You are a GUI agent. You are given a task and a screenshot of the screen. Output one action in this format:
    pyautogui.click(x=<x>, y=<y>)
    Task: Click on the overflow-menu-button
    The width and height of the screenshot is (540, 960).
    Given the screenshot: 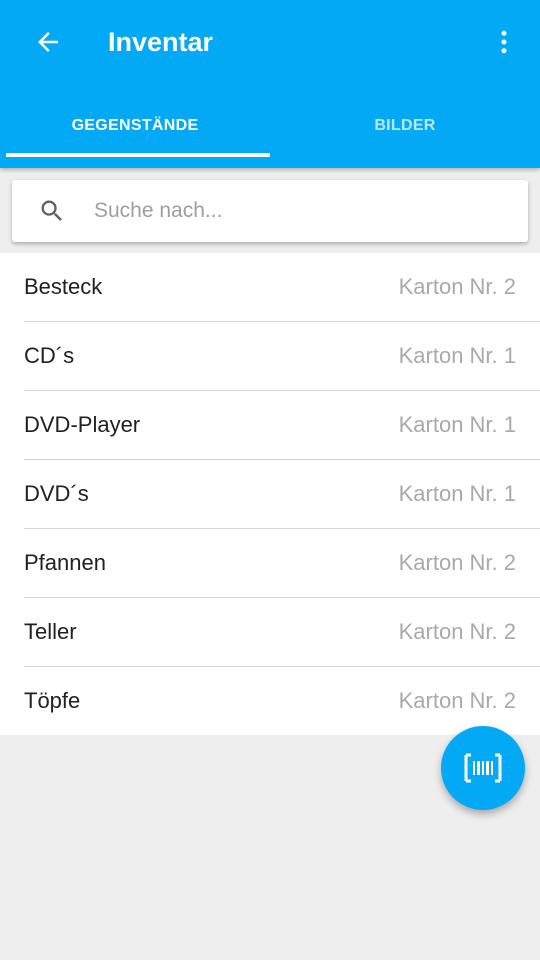 What is the action you would take?
    pyautogui.click(x=504, y=42)
    